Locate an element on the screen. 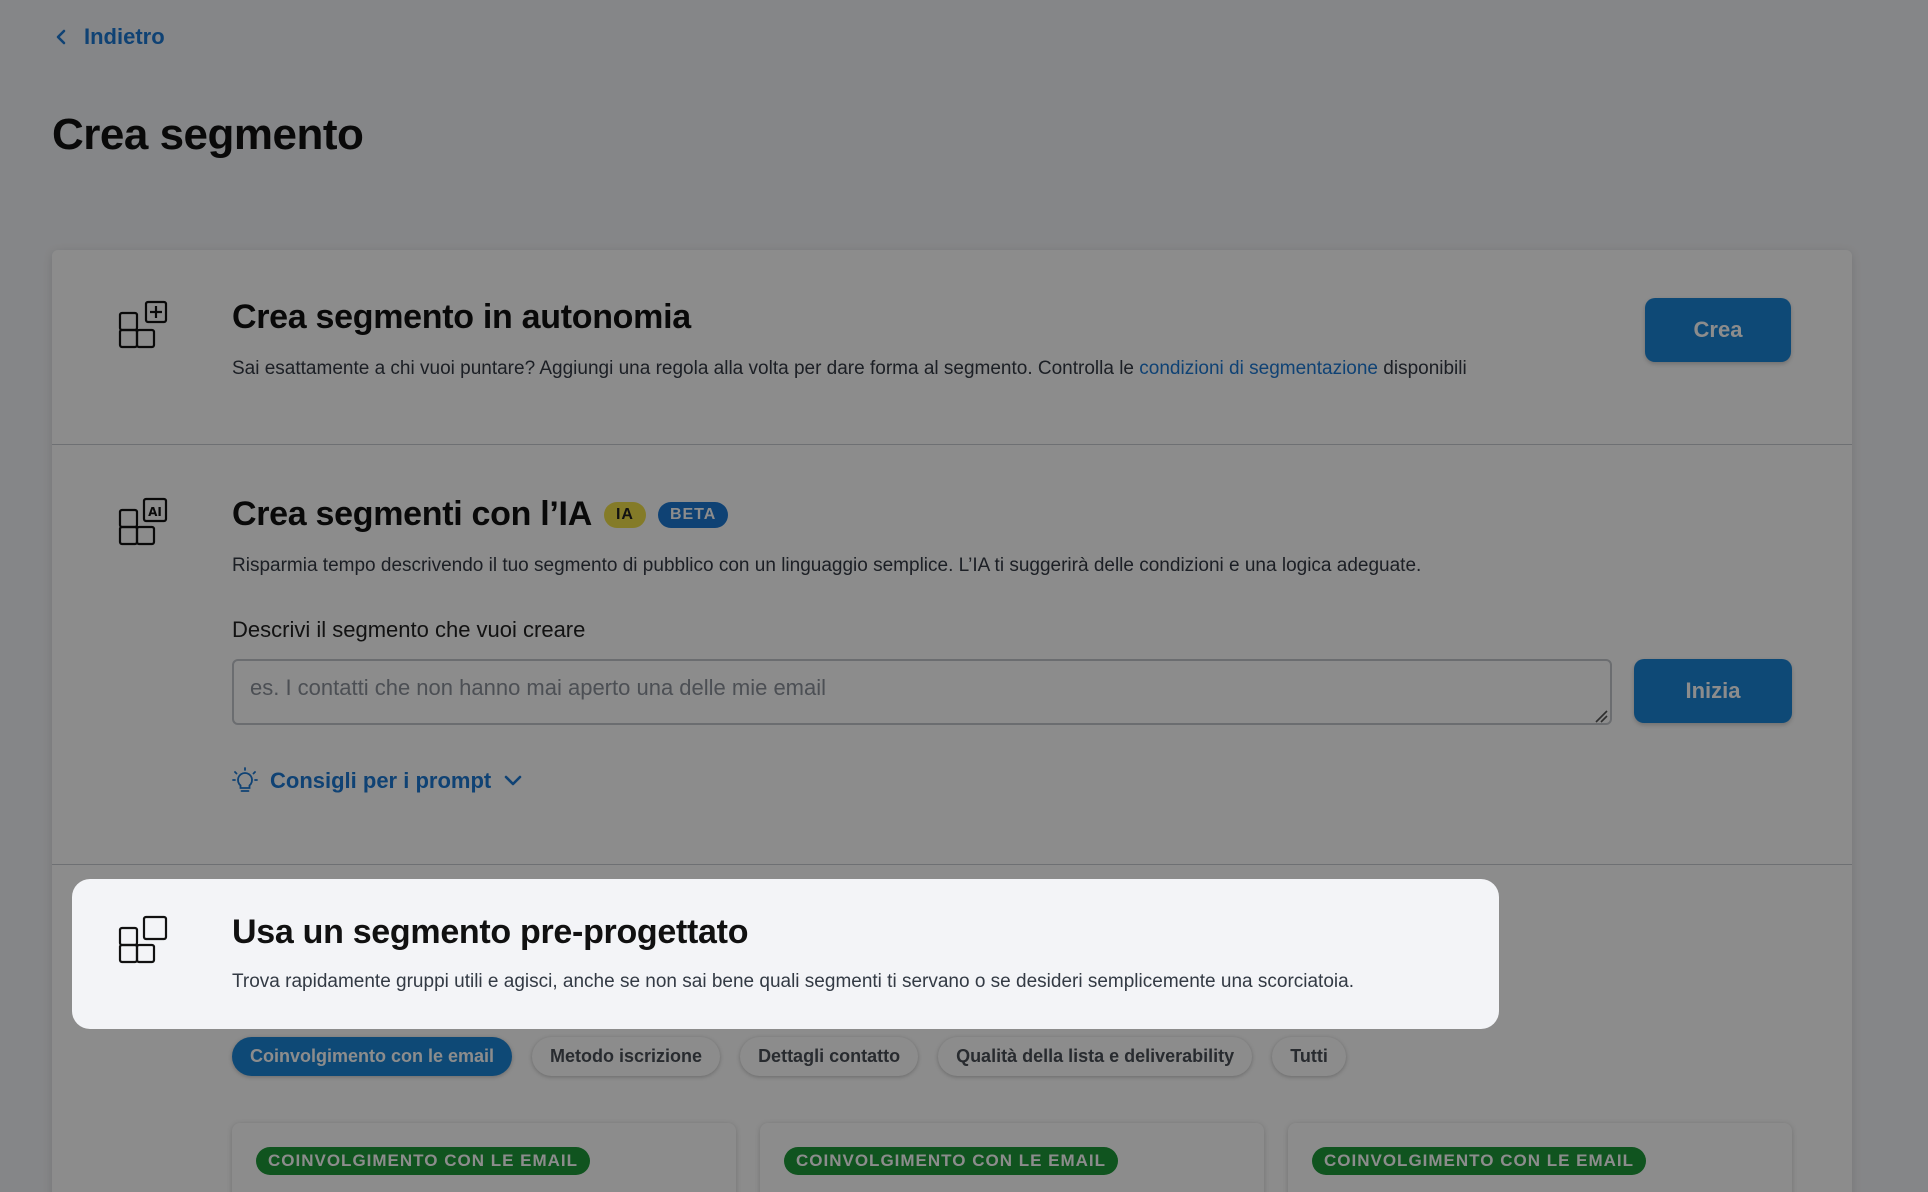 This screenshot has height=1192, width=1928. grid-square-icon is located at coordinates (143, 939).